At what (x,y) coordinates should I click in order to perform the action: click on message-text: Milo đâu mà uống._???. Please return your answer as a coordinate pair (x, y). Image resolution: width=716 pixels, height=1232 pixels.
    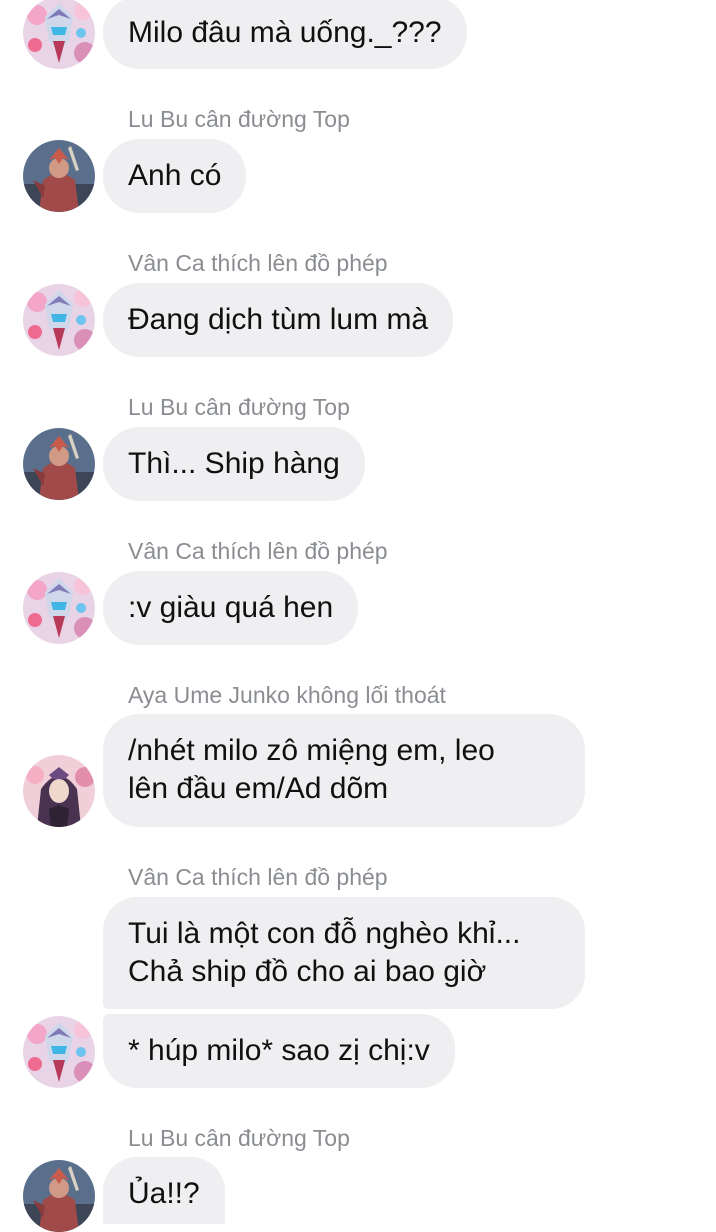
    Looking at the image, I should click on (285, 32).